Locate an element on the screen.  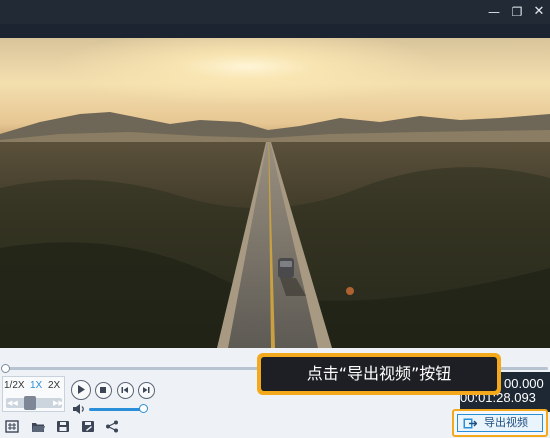
title-bar: — ❐ ✕ is located at coordinates (275, 12).